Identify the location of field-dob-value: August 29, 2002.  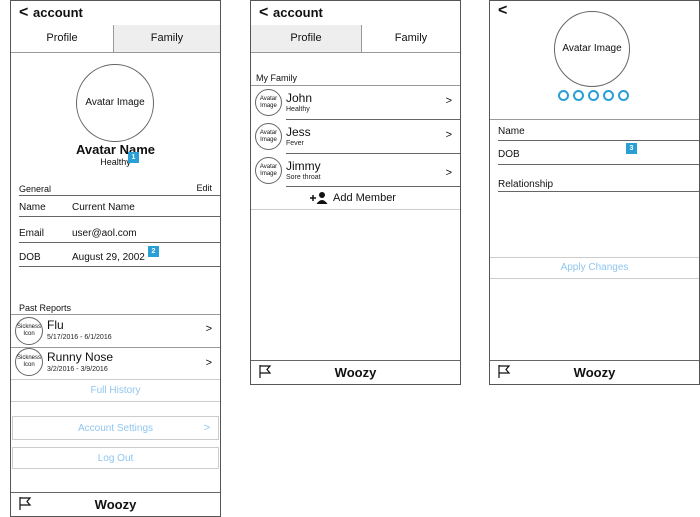
(108, 257).